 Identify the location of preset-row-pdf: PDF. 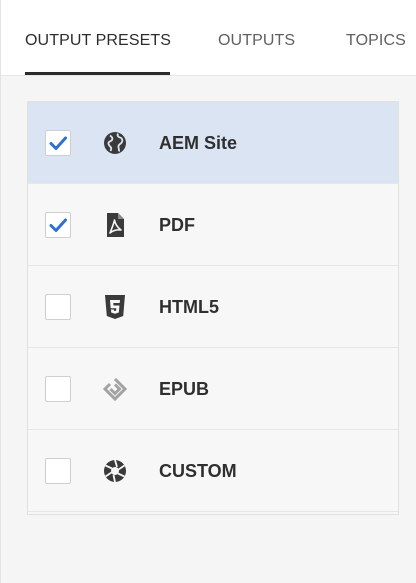
(213, 225).